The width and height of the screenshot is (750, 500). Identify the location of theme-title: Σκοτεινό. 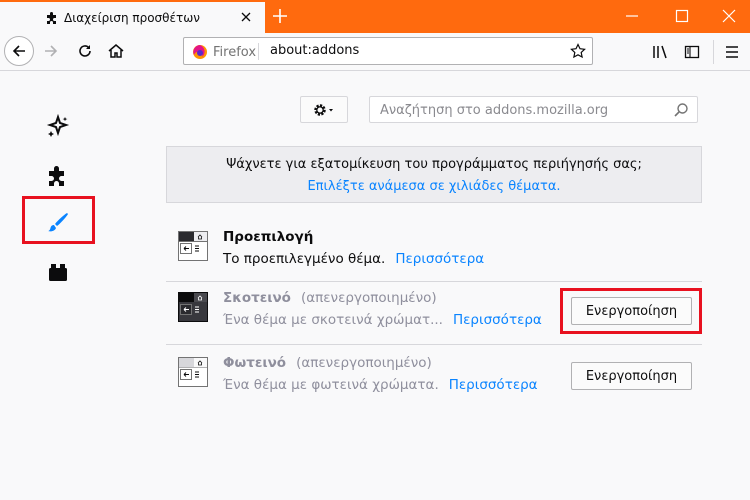
(257, 298).